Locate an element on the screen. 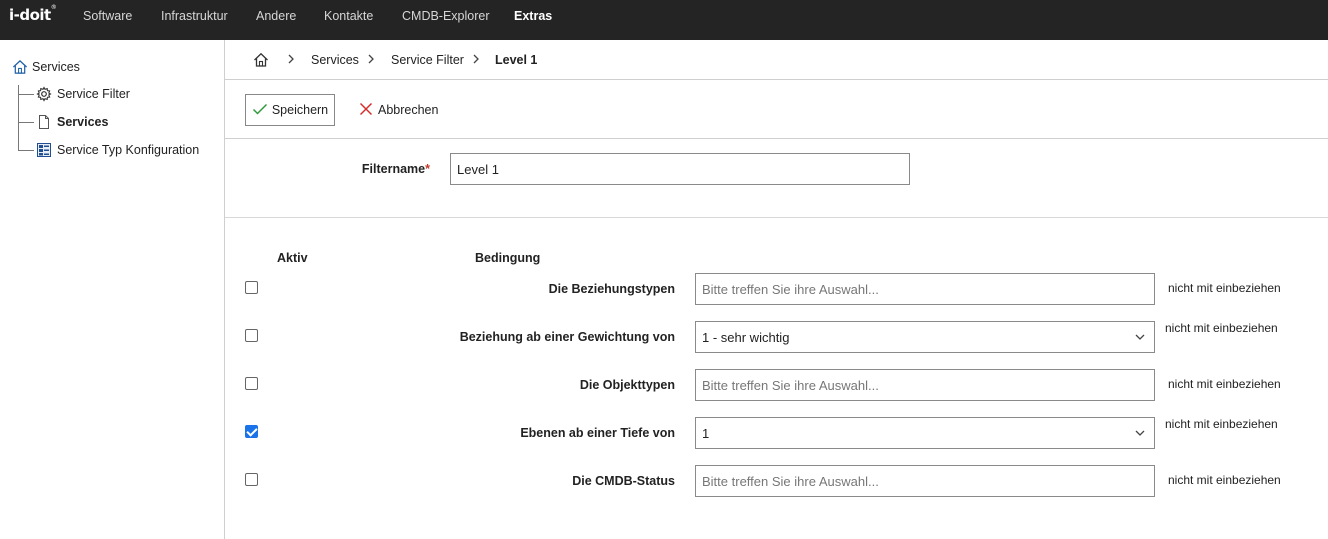  nav-software: Software is located at coordinates (107, 16).